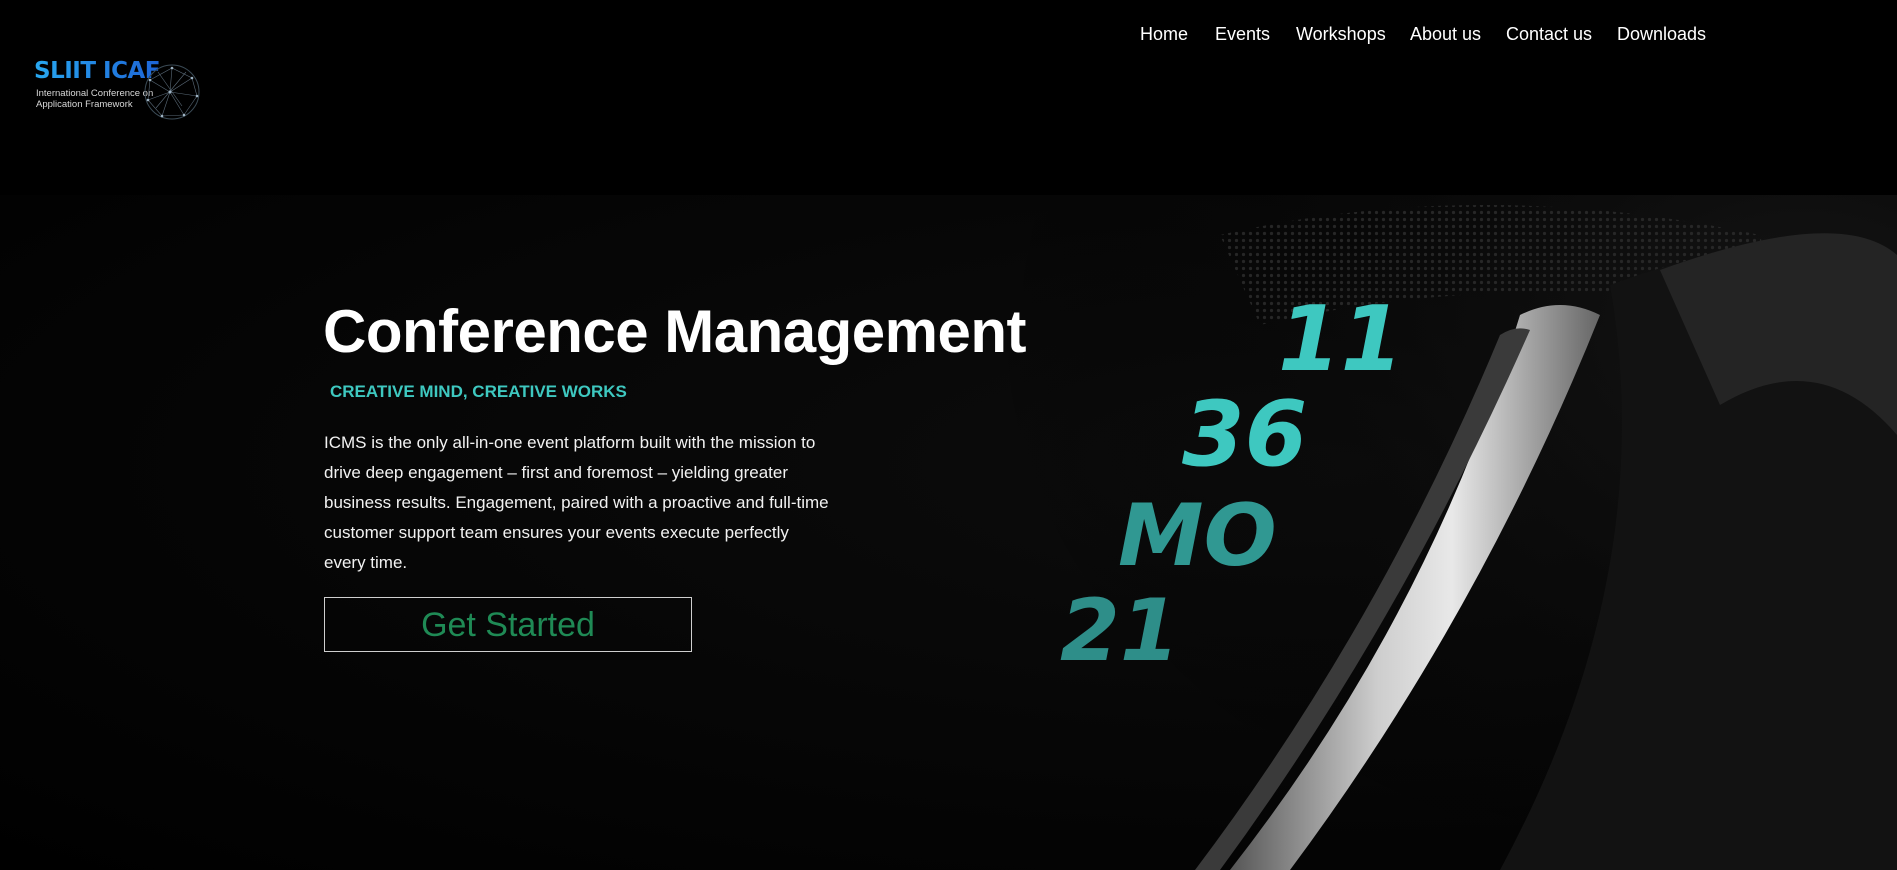 This screenshot has height=870, width=1897. I want to click on display-line-3: MO, so click(1197, 536).